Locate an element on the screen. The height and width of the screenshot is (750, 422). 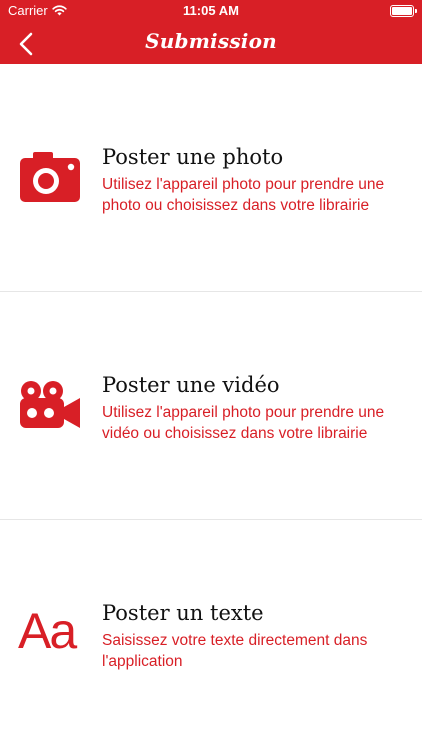
battery-icon is located at coordinates (403, 11).